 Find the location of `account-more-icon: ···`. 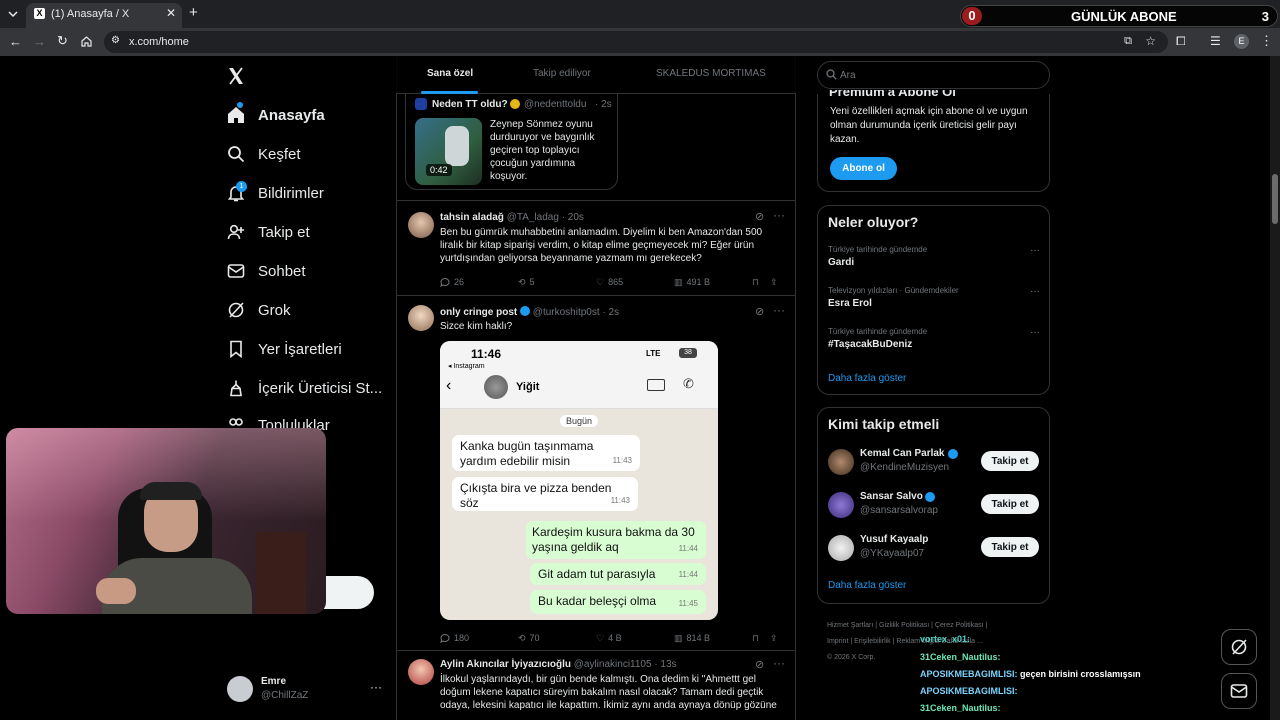

account-more-icon: ··· is located at coordinates (376, 687).